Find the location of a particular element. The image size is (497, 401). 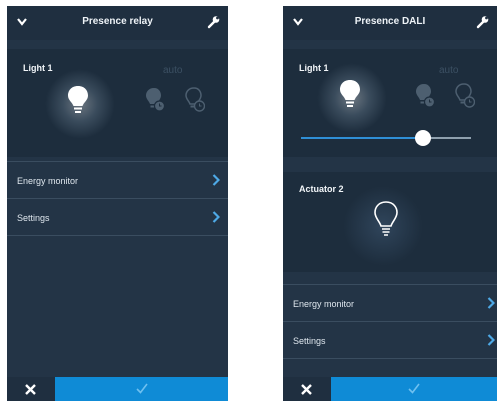

page-title: Presence DALI is located at coordinates (390, 21).